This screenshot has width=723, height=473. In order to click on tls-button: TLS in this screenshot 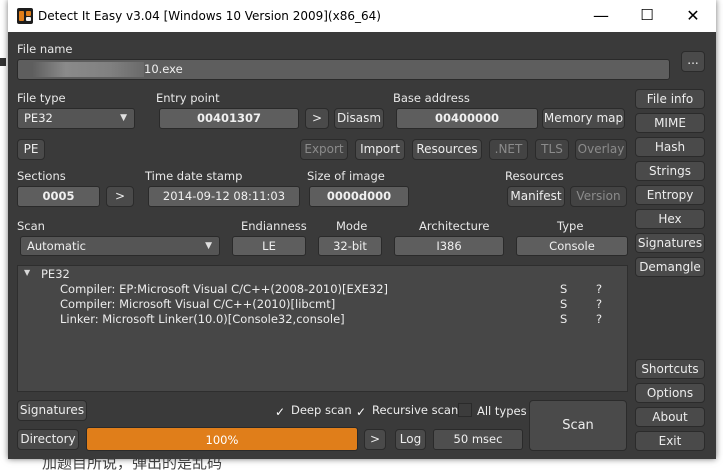, I will do `click(552, 149)`.